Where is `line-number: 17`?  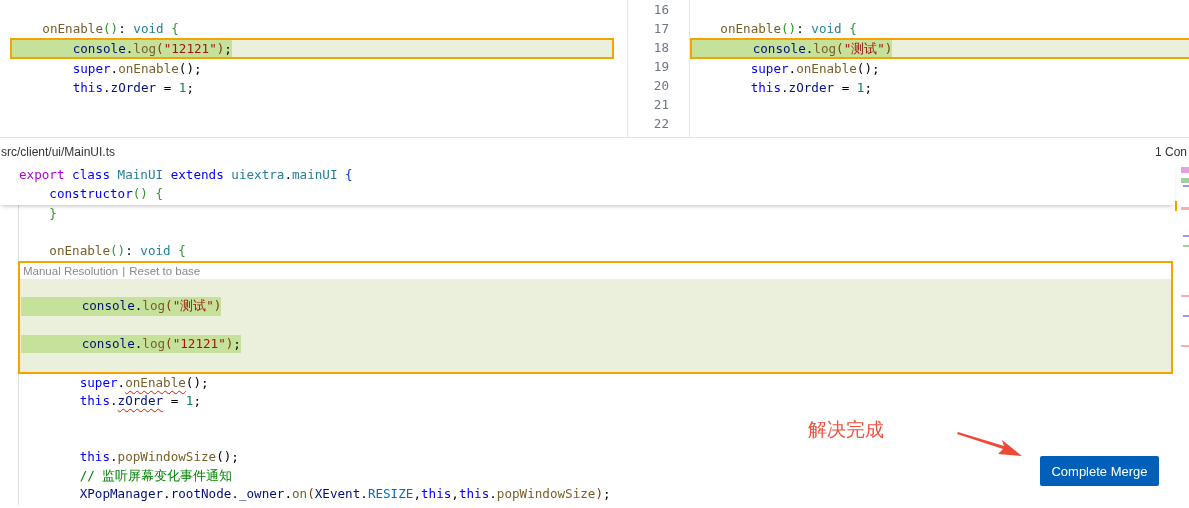 line-number: 17 is located at coordinates (661, 29).